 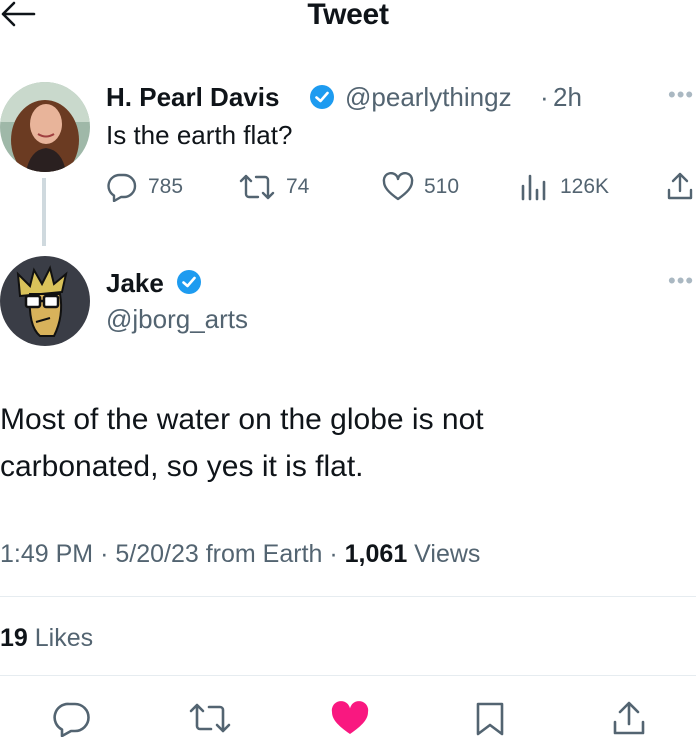 I want to click on page-title: Tweet, so click(x=348, y=15).